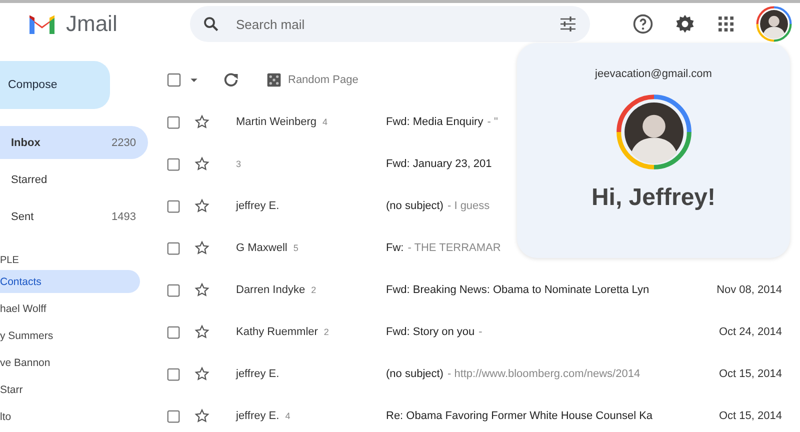 The image size is (800, 432). I want to click on folder-item: Sent 1493, so click(74, 216).